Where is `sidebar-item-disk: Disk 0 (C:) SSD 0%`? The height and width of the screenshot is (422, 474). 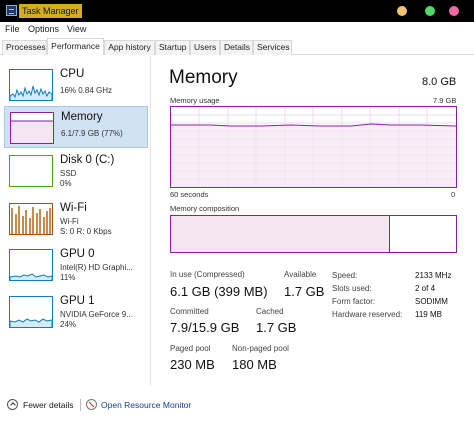 sidebar-item-disk: Disk 0 (C:) SSD 0% is located at coordinates (76, 171).